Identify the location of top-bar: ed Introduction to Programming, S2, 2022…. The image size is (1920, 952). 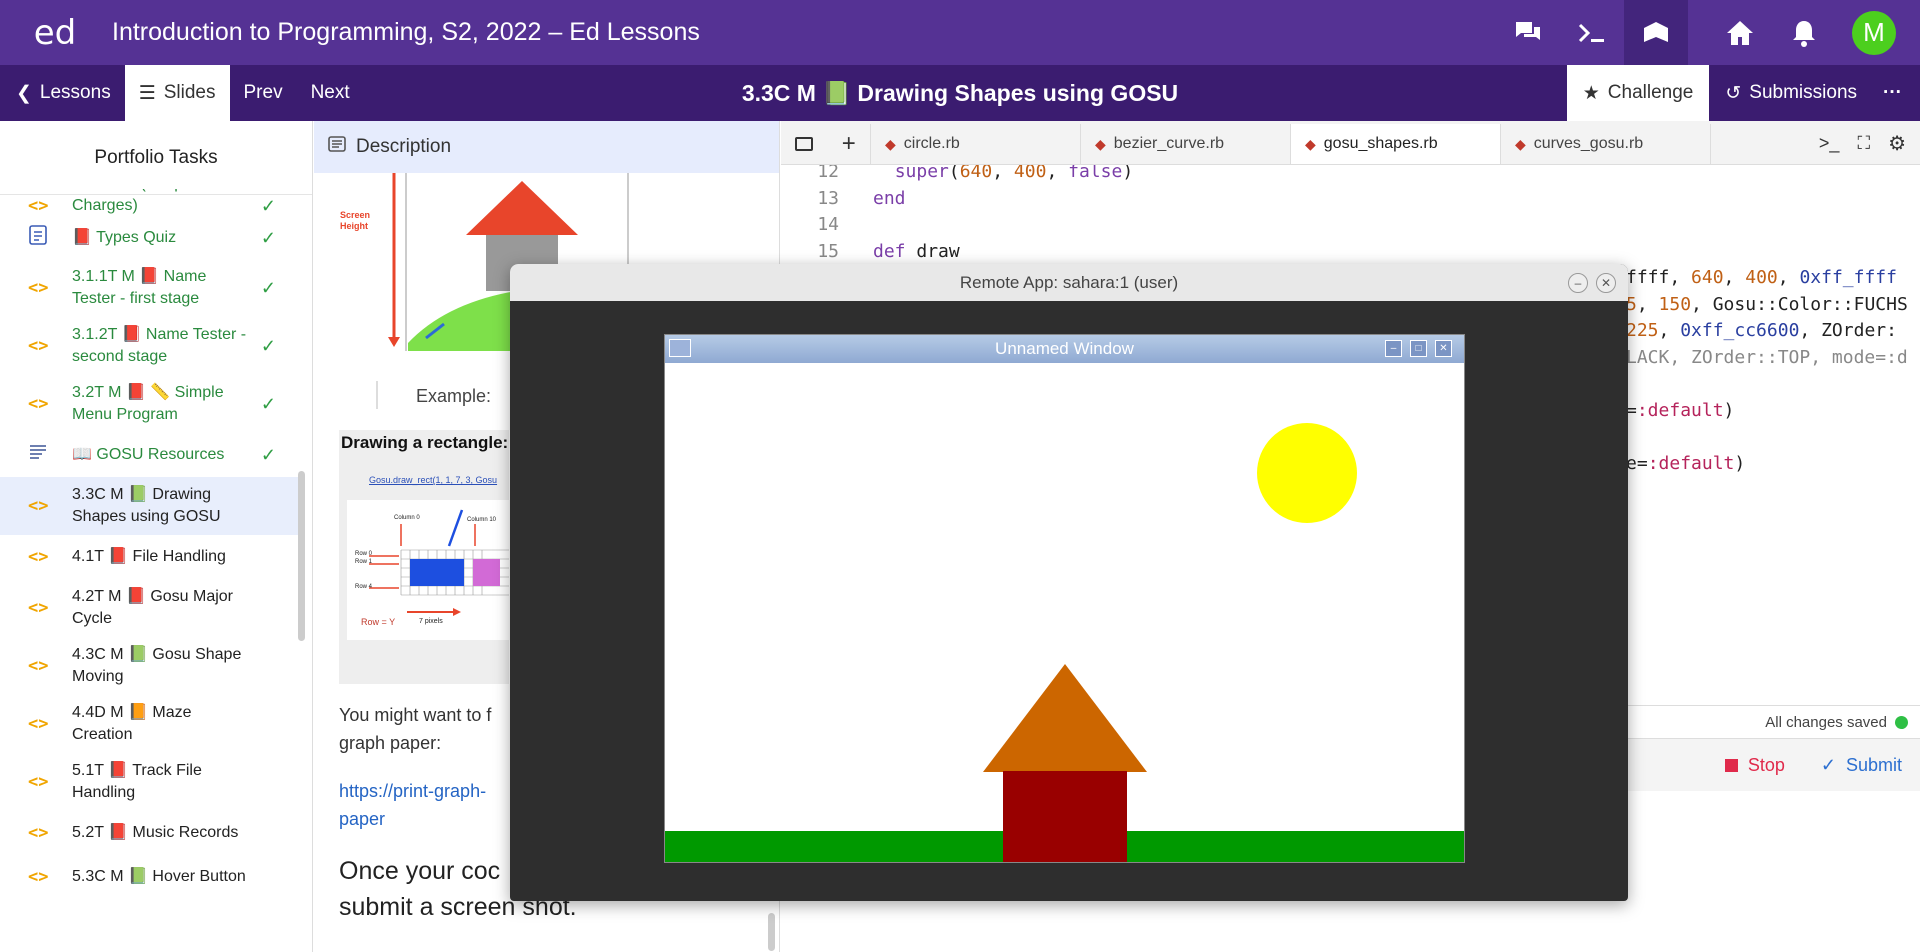
(960, 32).